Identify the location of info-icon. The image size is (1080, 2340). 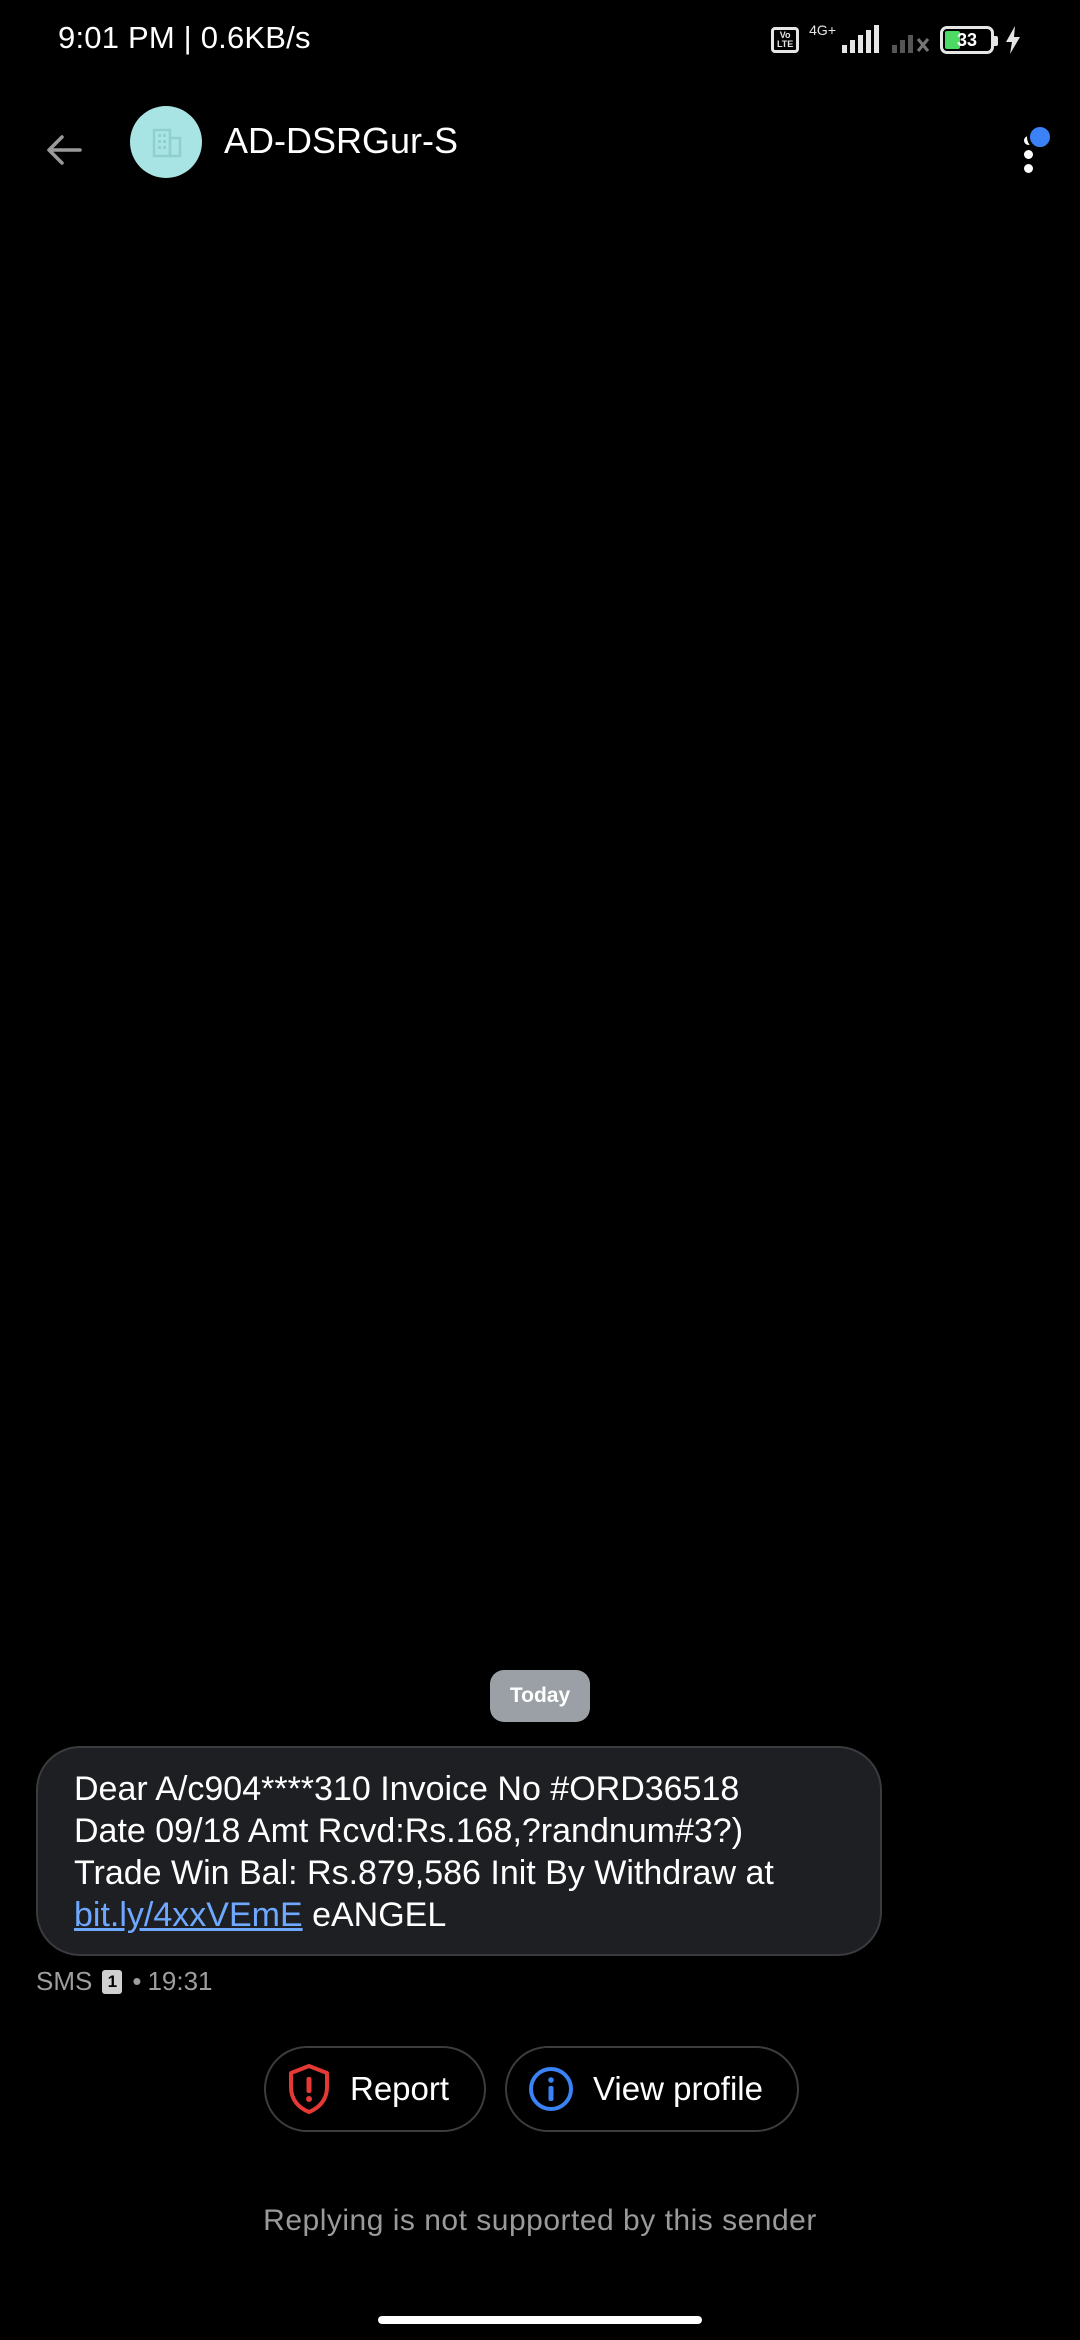
(551, 2089).